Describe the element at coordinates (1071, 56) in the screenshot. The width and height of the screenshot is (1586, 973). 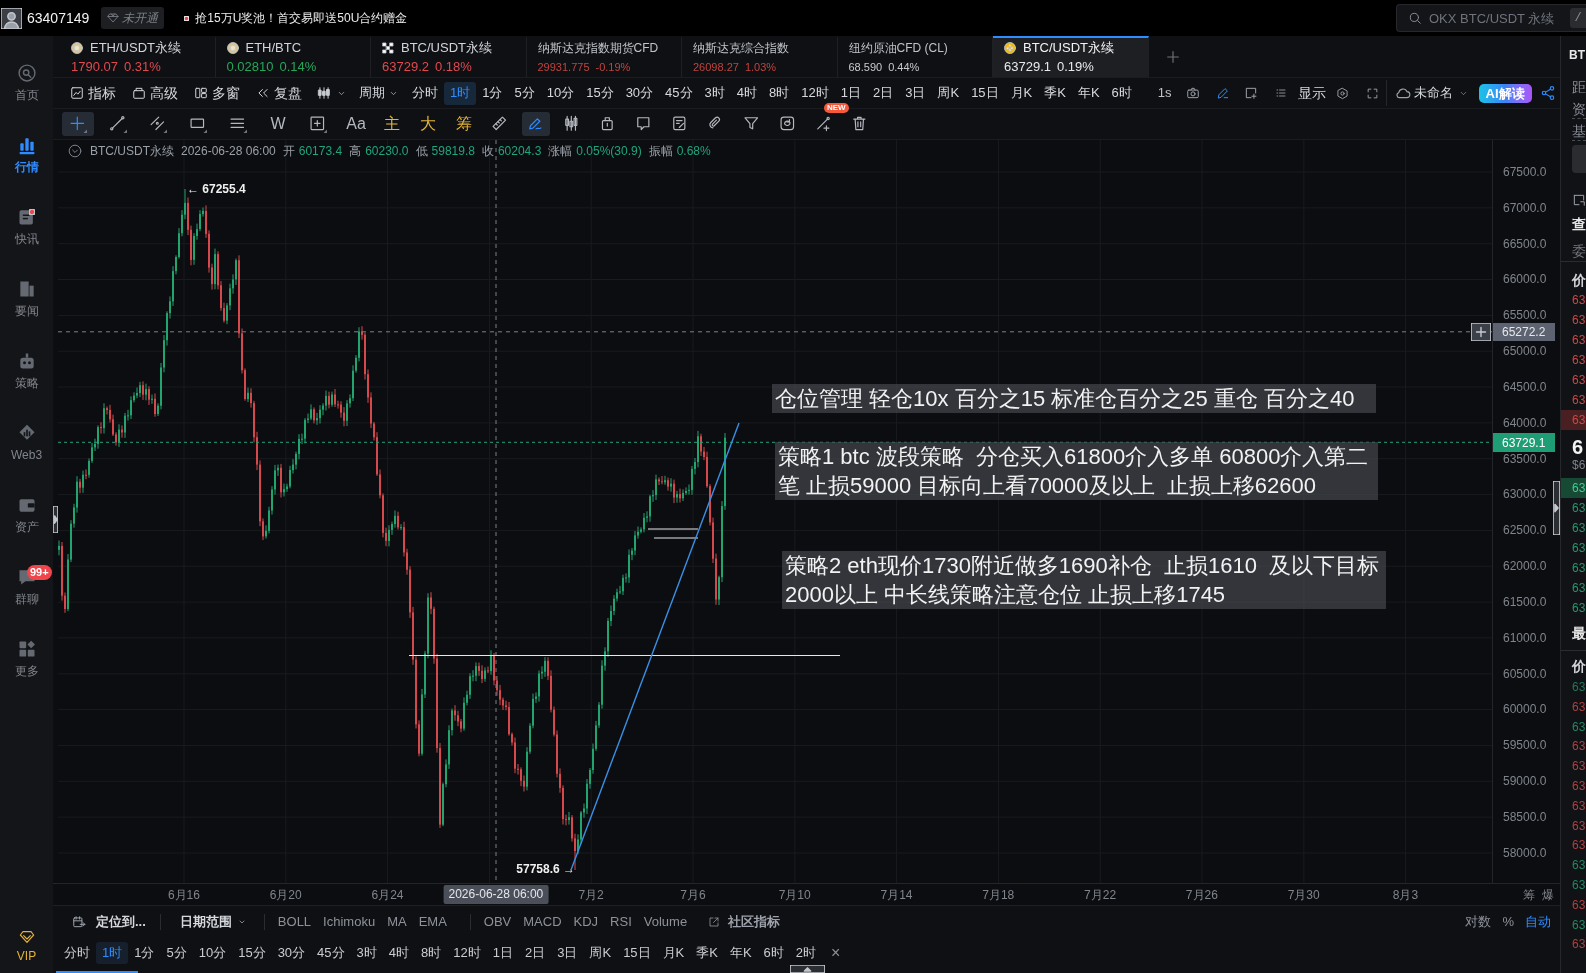
I see `instrument-tab: BTC/USDT永续 63729.1 0.19%` at that location.